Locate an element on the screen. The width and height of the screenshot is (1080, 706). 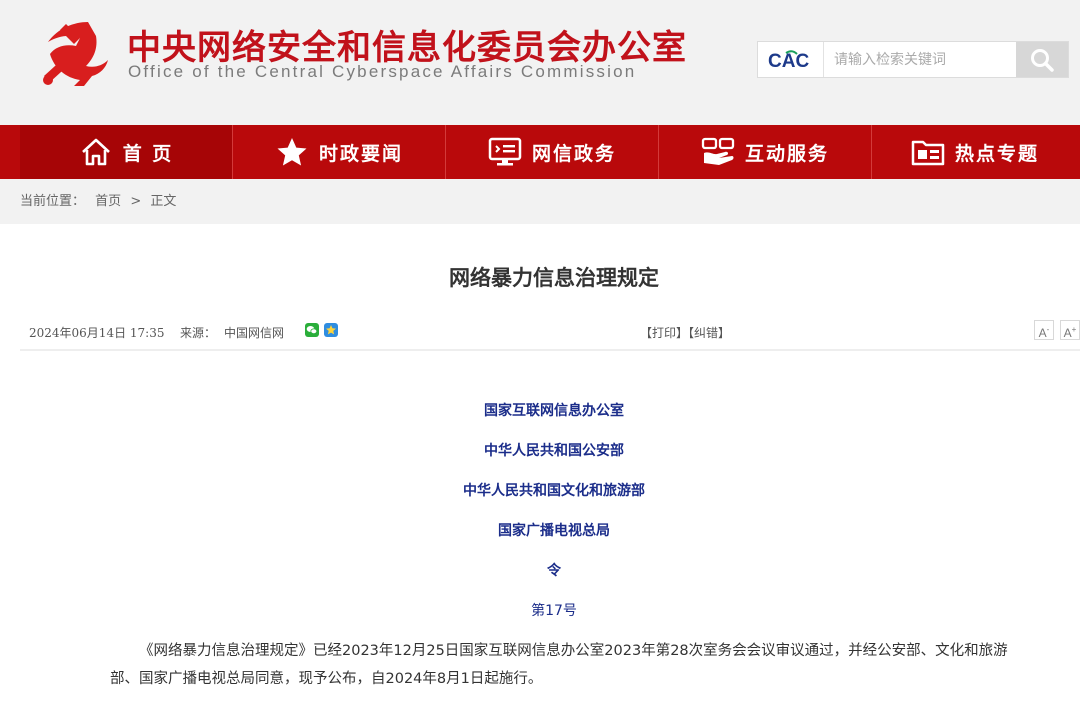
source-name: 中国网信网 is located at coordinates (254, 333).